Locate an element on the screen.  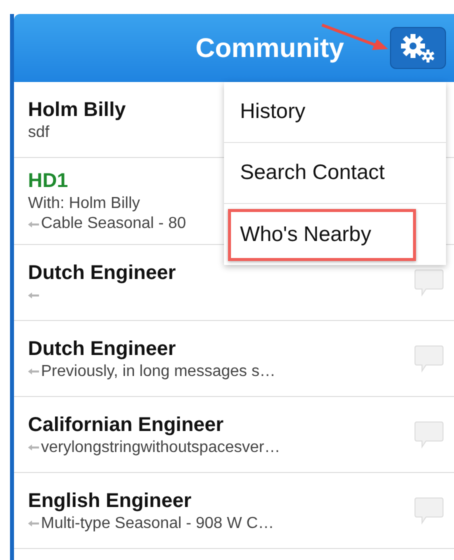
contact-subtitle: With: Holm Billy is located at coordinates (85, 204).